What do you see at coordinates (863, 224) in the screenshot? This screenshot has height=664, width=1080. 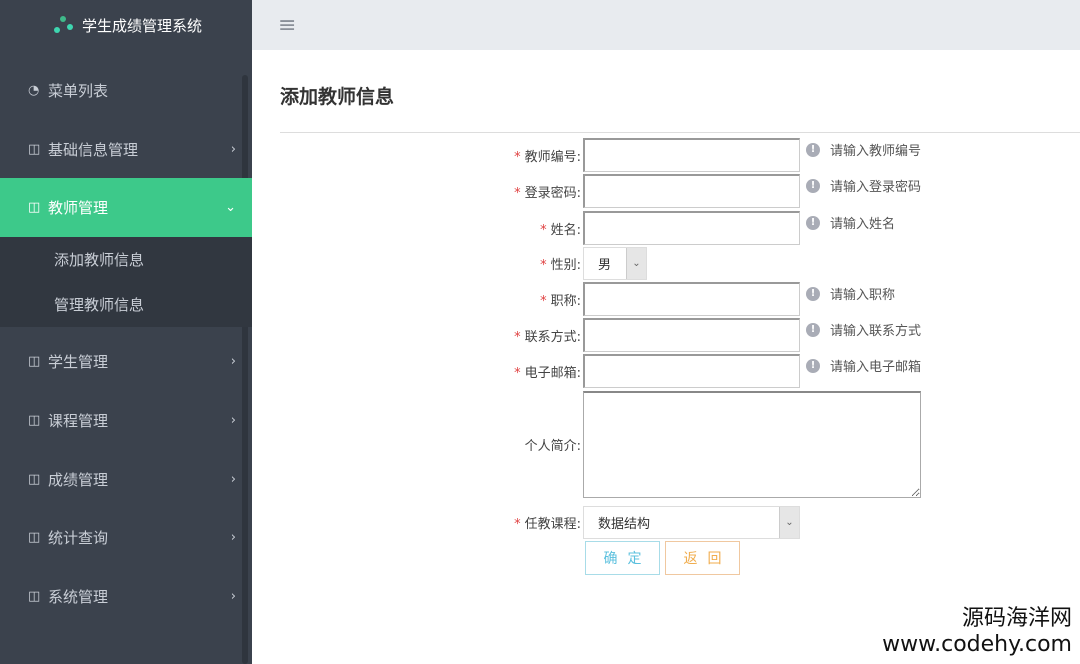 I see `field-hint: 请输入姓名` at bounding box center [863, 224].